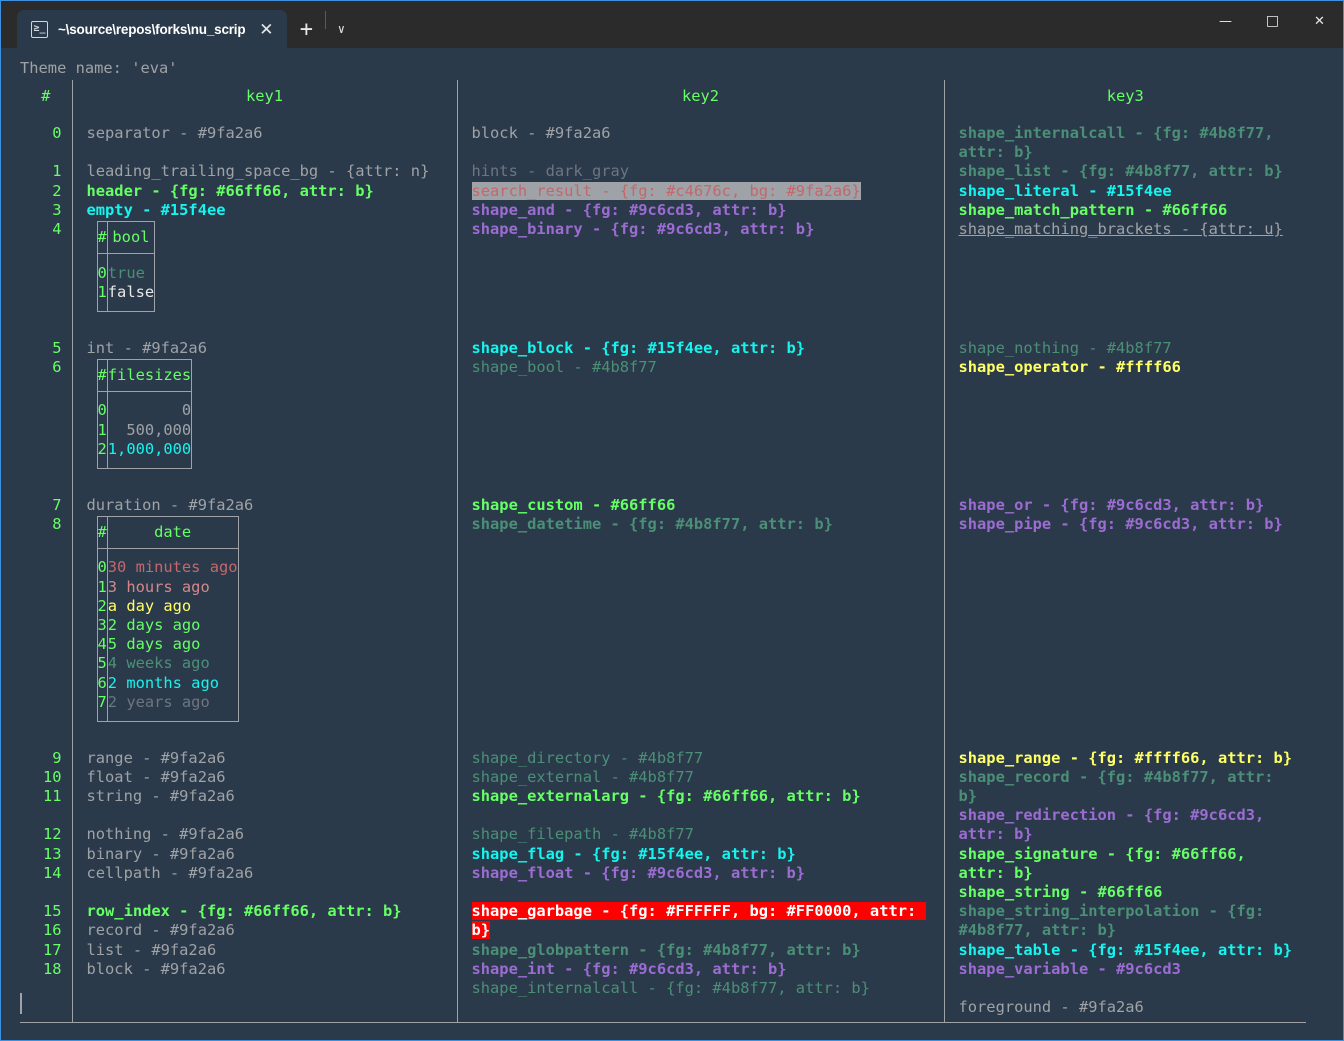  I want to click on theme-entry: shape_block - {fg: #15f4ee, attr: b}, so click(703, 348).